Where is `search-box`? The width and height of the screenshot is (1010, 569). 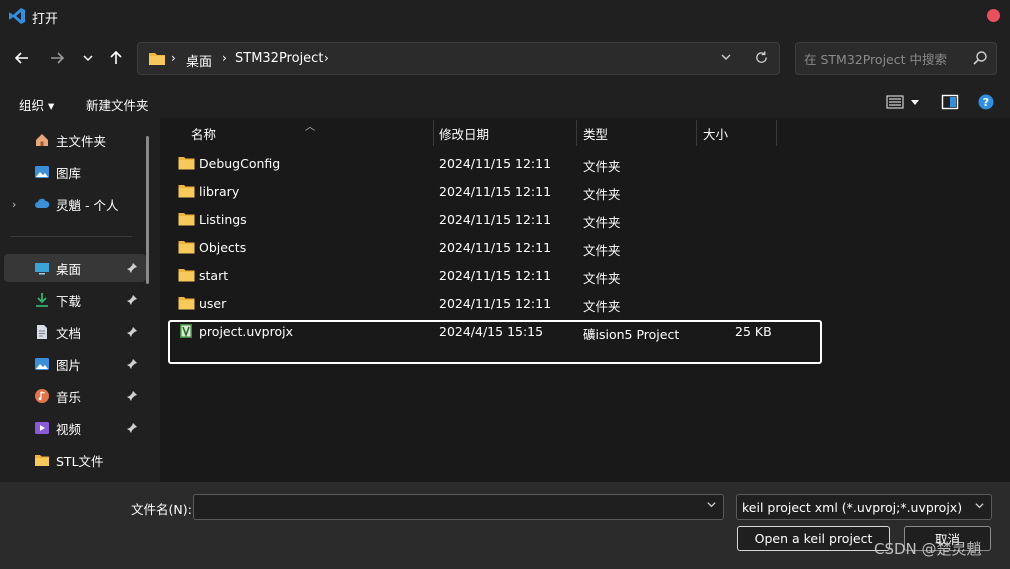
search-box is located at coordinates (896, 58).